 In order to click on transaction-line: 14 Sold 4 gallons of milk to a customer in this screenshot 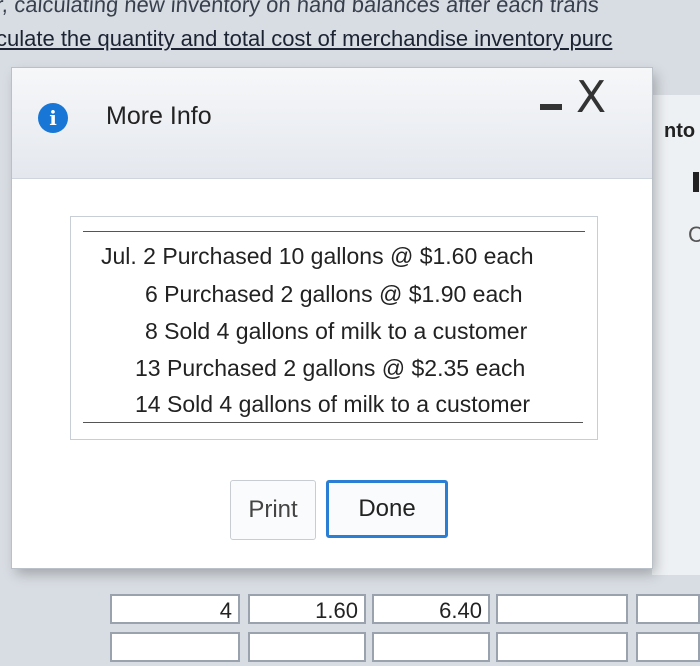, I will do `click(333, 404)`.